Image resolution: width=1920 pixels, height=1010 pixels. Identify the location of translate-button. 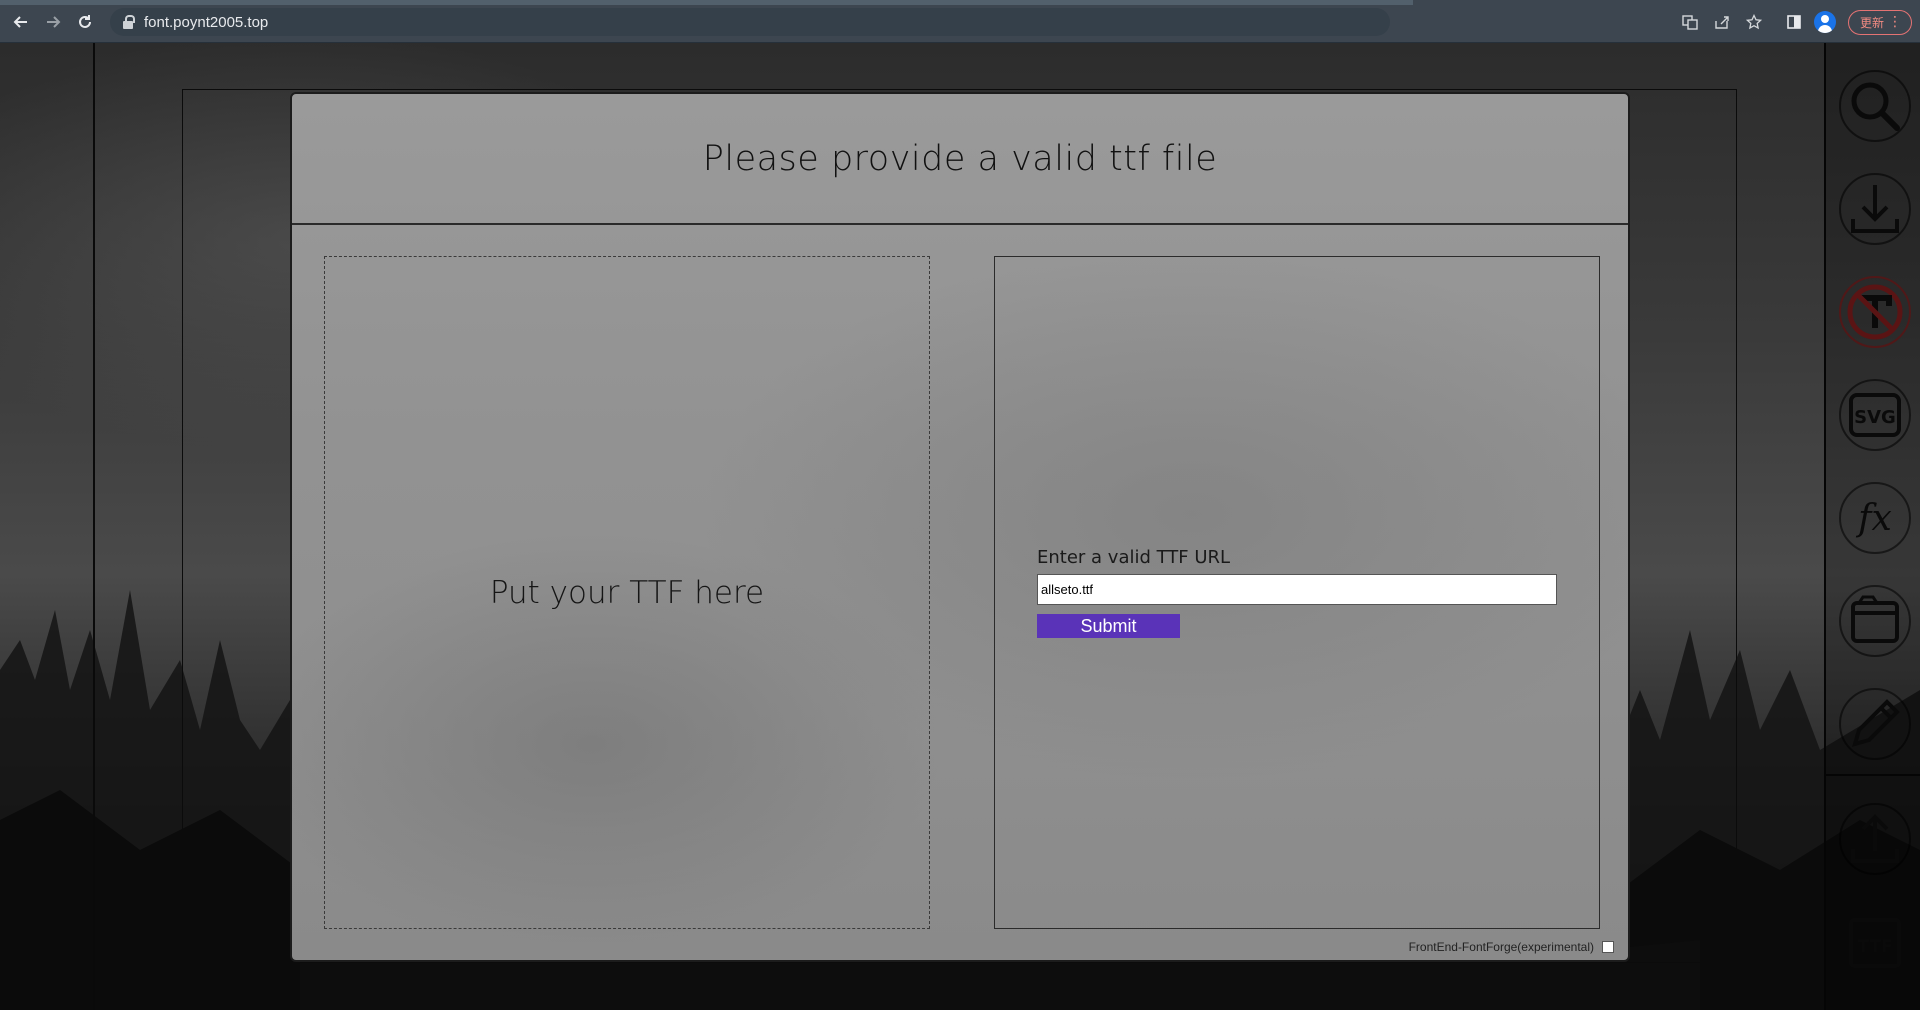
(1690, 22).